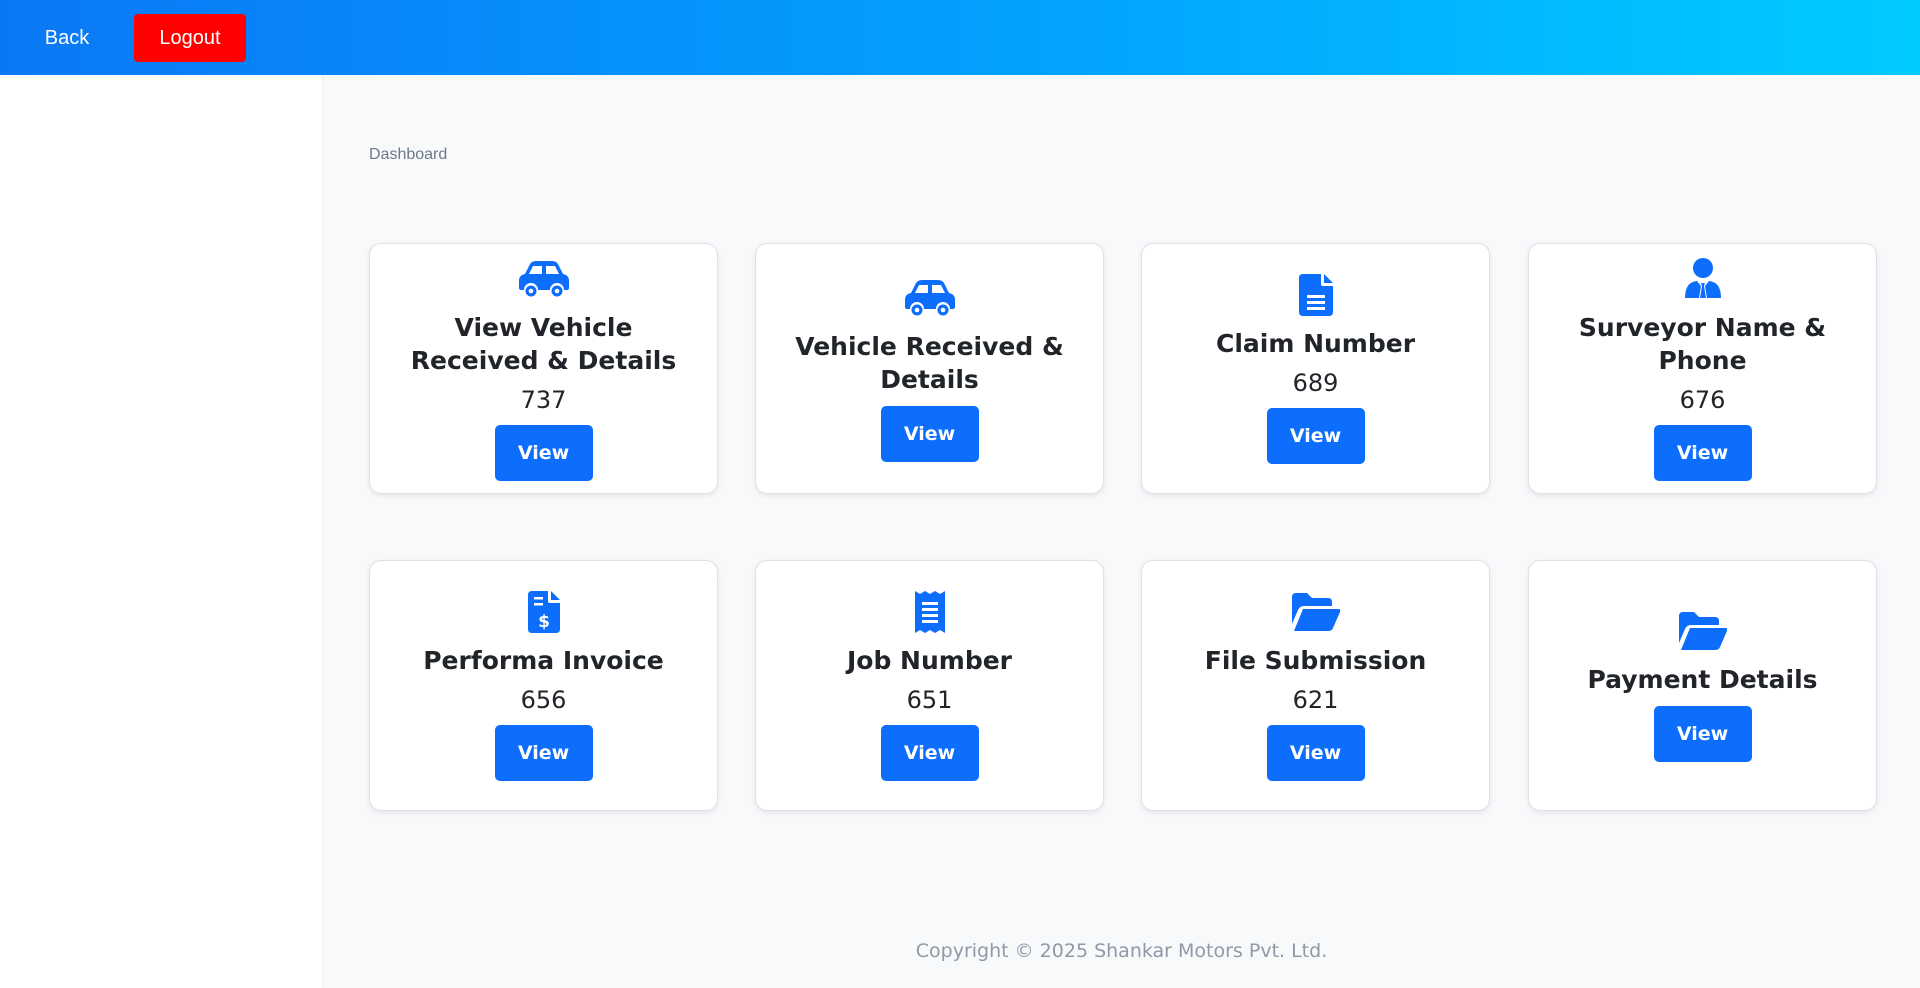 The width and height of the screenshot is (1920, 988). What do you see at coordinates (960, 37) in the screenshot?
I see `top-navbar: Back Logout` at bounding box center [960, 37].